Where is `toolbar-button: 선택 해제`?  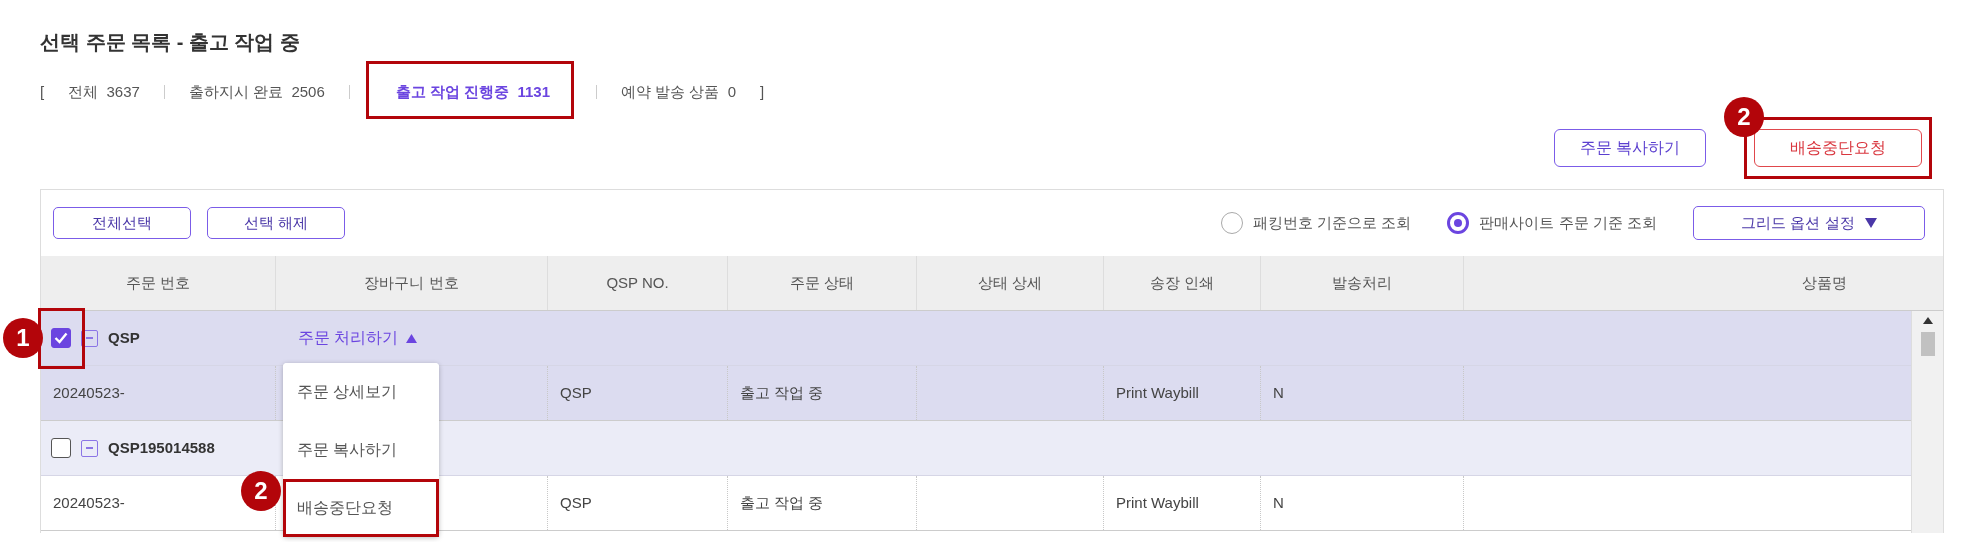
toolbar-button: 선택 해제 is located at coordinates (276, 223).